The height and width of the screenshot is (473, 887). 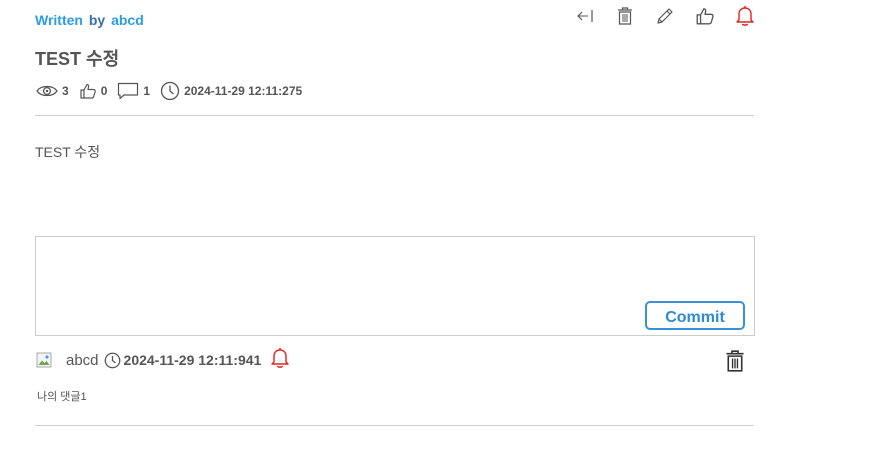 I want to click on header-divider, so click(x=394, y=115).